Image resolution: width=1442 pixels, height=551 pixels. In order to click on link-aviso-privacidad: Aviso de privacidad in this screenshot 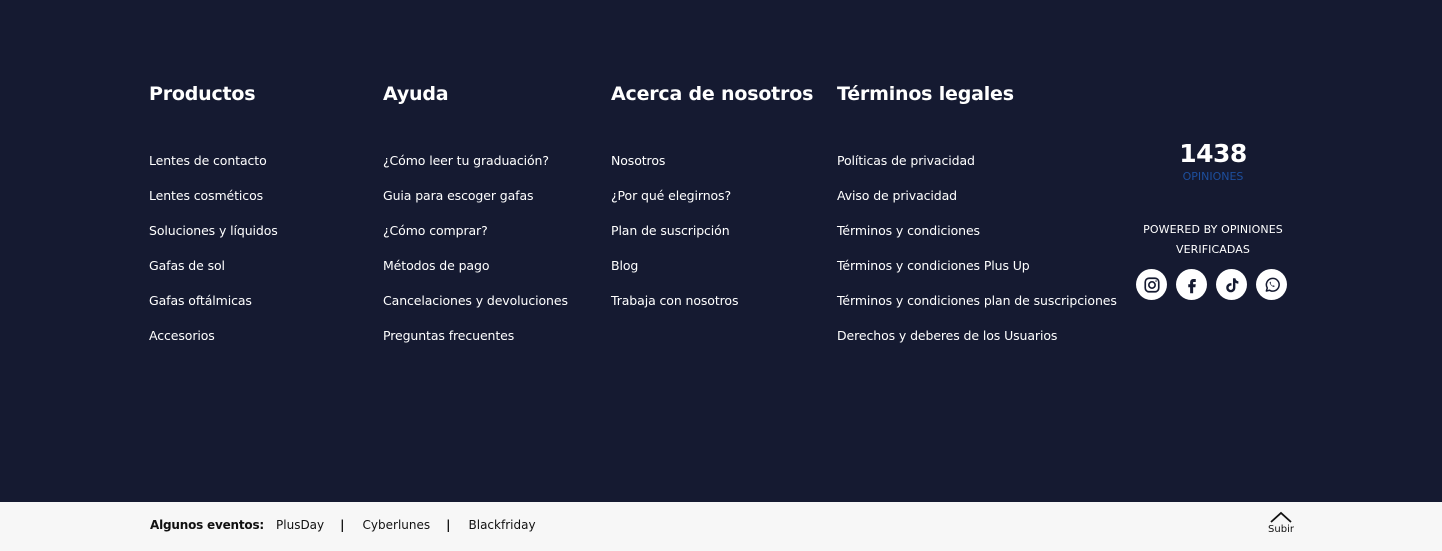, I will do `click(897, 195)`.